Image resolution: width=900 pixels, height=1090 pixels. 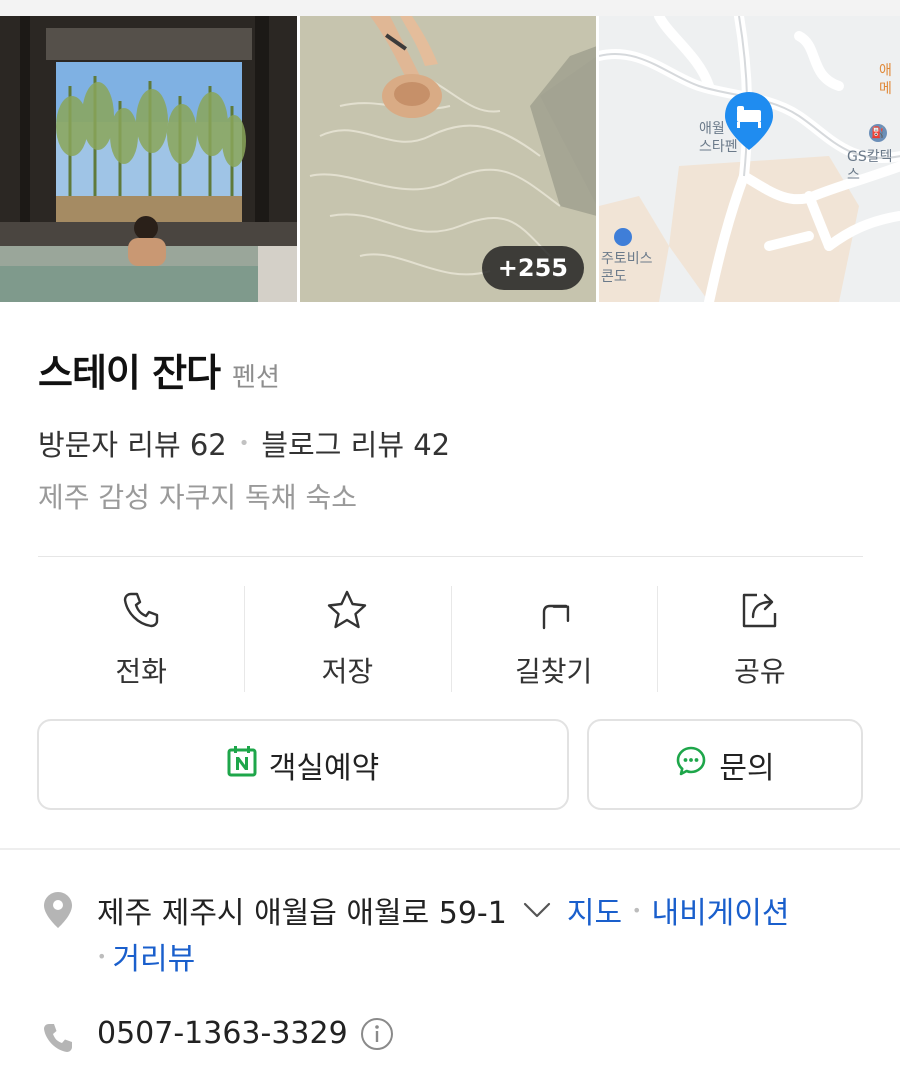 I want to click on photo-count-badge: +255, so click(x=532, y=268).